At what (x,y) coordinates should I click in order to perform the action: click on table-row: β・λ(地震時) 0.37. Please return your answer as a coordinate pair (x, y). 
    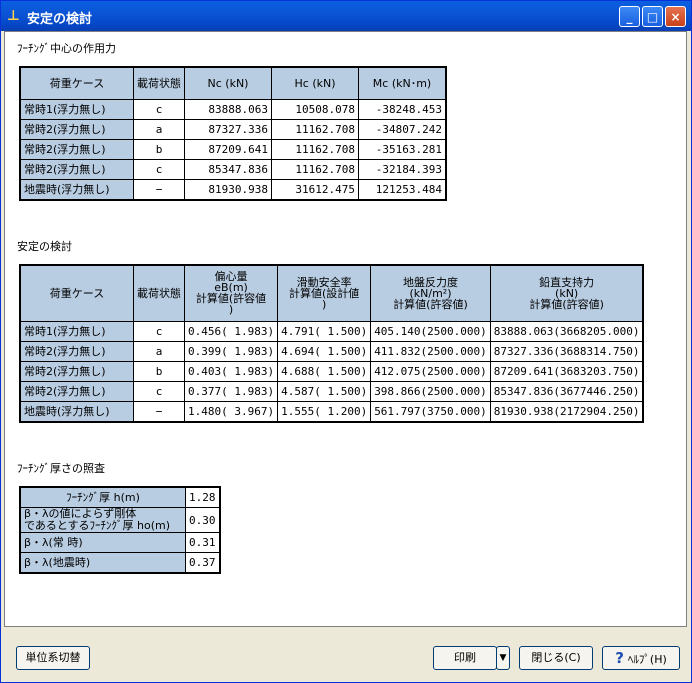
    Looking at the image, I should click on (119, 563).